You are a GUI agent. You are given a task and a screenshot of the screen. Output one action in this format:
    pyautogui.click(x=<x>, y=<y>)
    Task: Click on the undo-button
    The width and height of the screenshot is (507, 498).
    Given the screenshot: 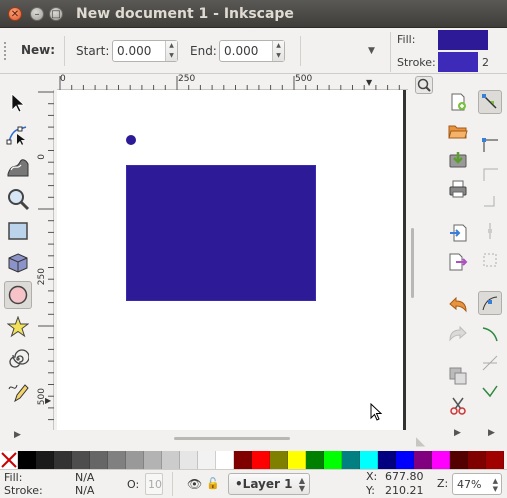 What is the action you would take?
    pyautogui.click(x=458, y=305)
    